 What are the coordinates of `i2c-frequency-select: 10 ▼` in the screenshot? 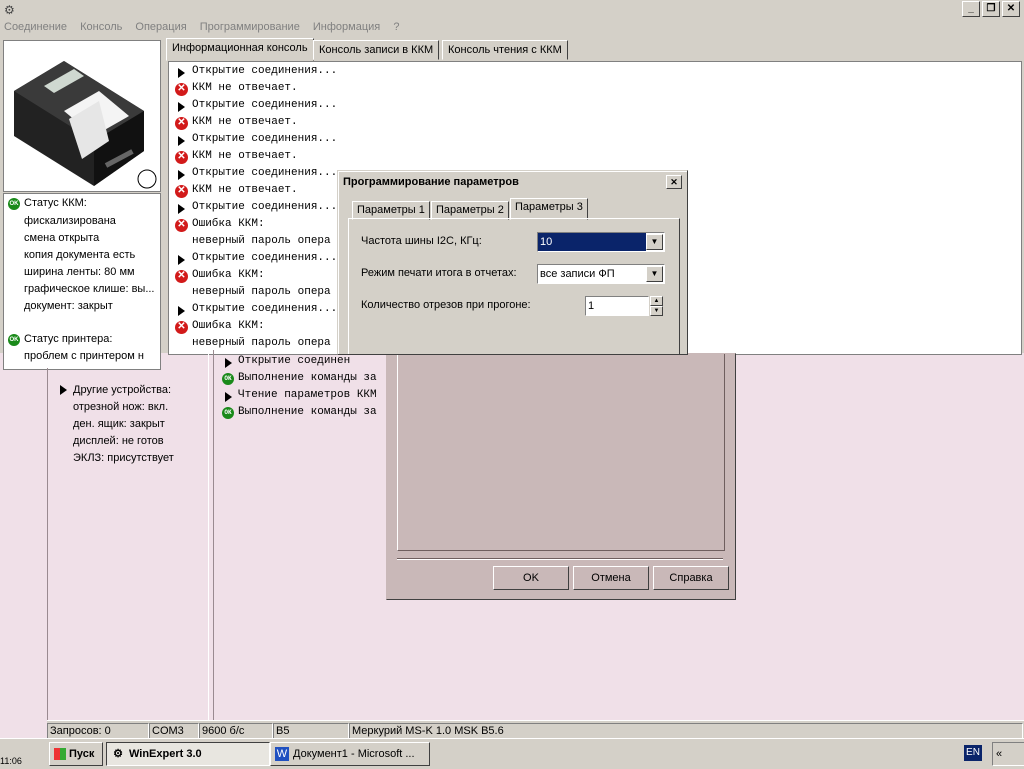 It's located at (601, 242).